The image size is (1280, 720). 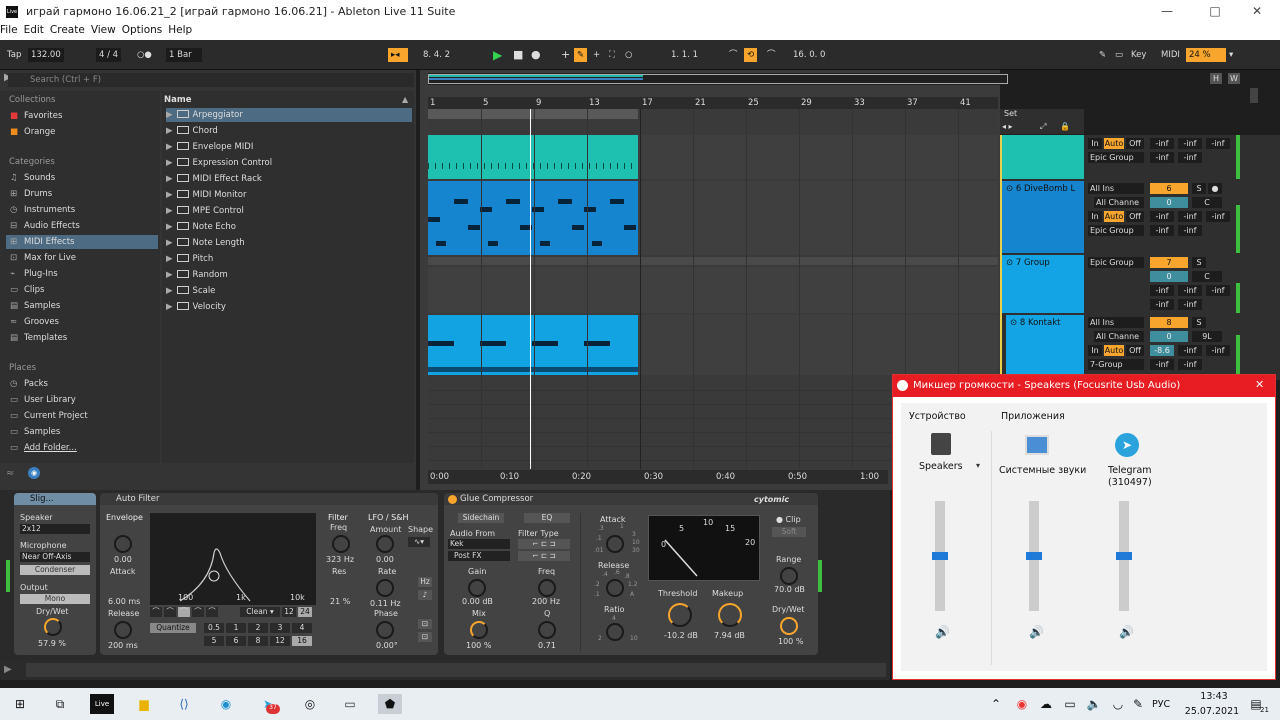 I want to click on nav-arrows-icon: ◂ ▸, so click(x=1007, y=126).